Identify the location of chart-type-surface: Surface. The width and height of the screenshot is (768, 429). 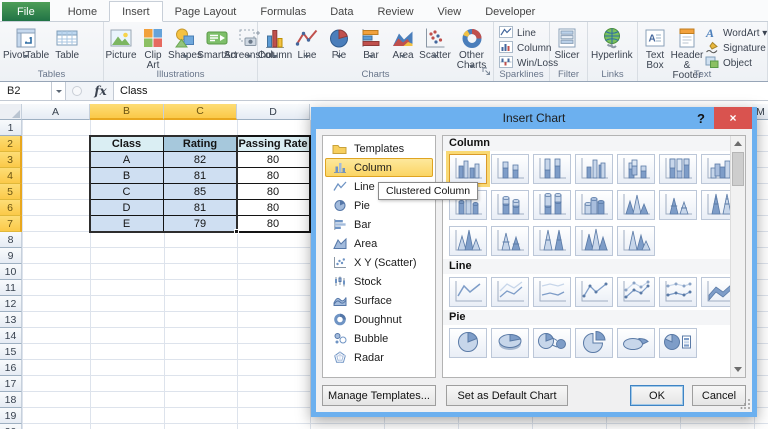
(379, 300).